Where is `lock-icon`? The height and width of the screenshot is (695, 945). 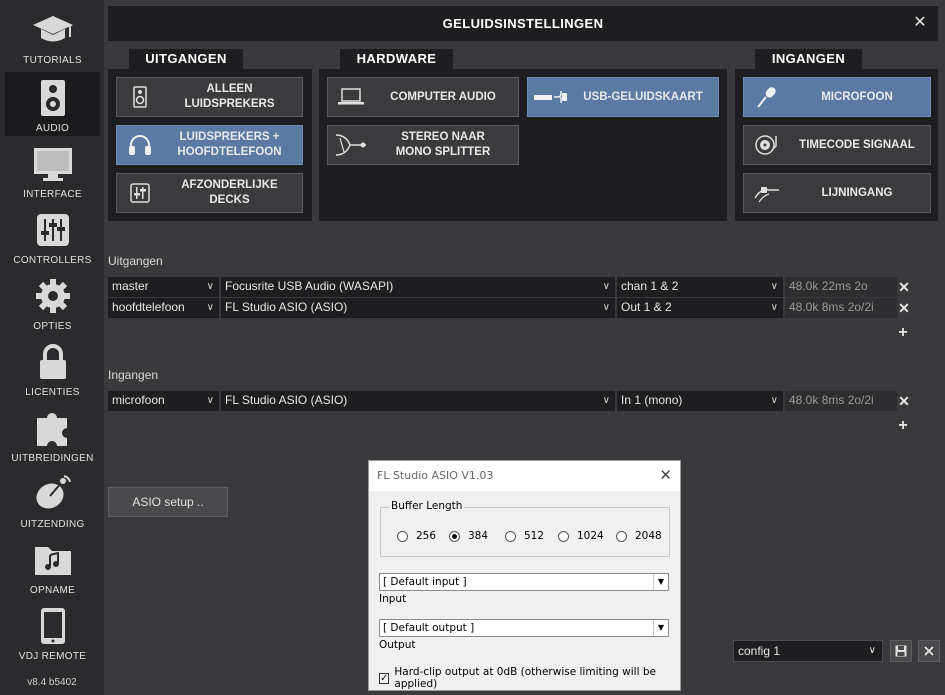 lock-icon is located at coordinates (52, 362).